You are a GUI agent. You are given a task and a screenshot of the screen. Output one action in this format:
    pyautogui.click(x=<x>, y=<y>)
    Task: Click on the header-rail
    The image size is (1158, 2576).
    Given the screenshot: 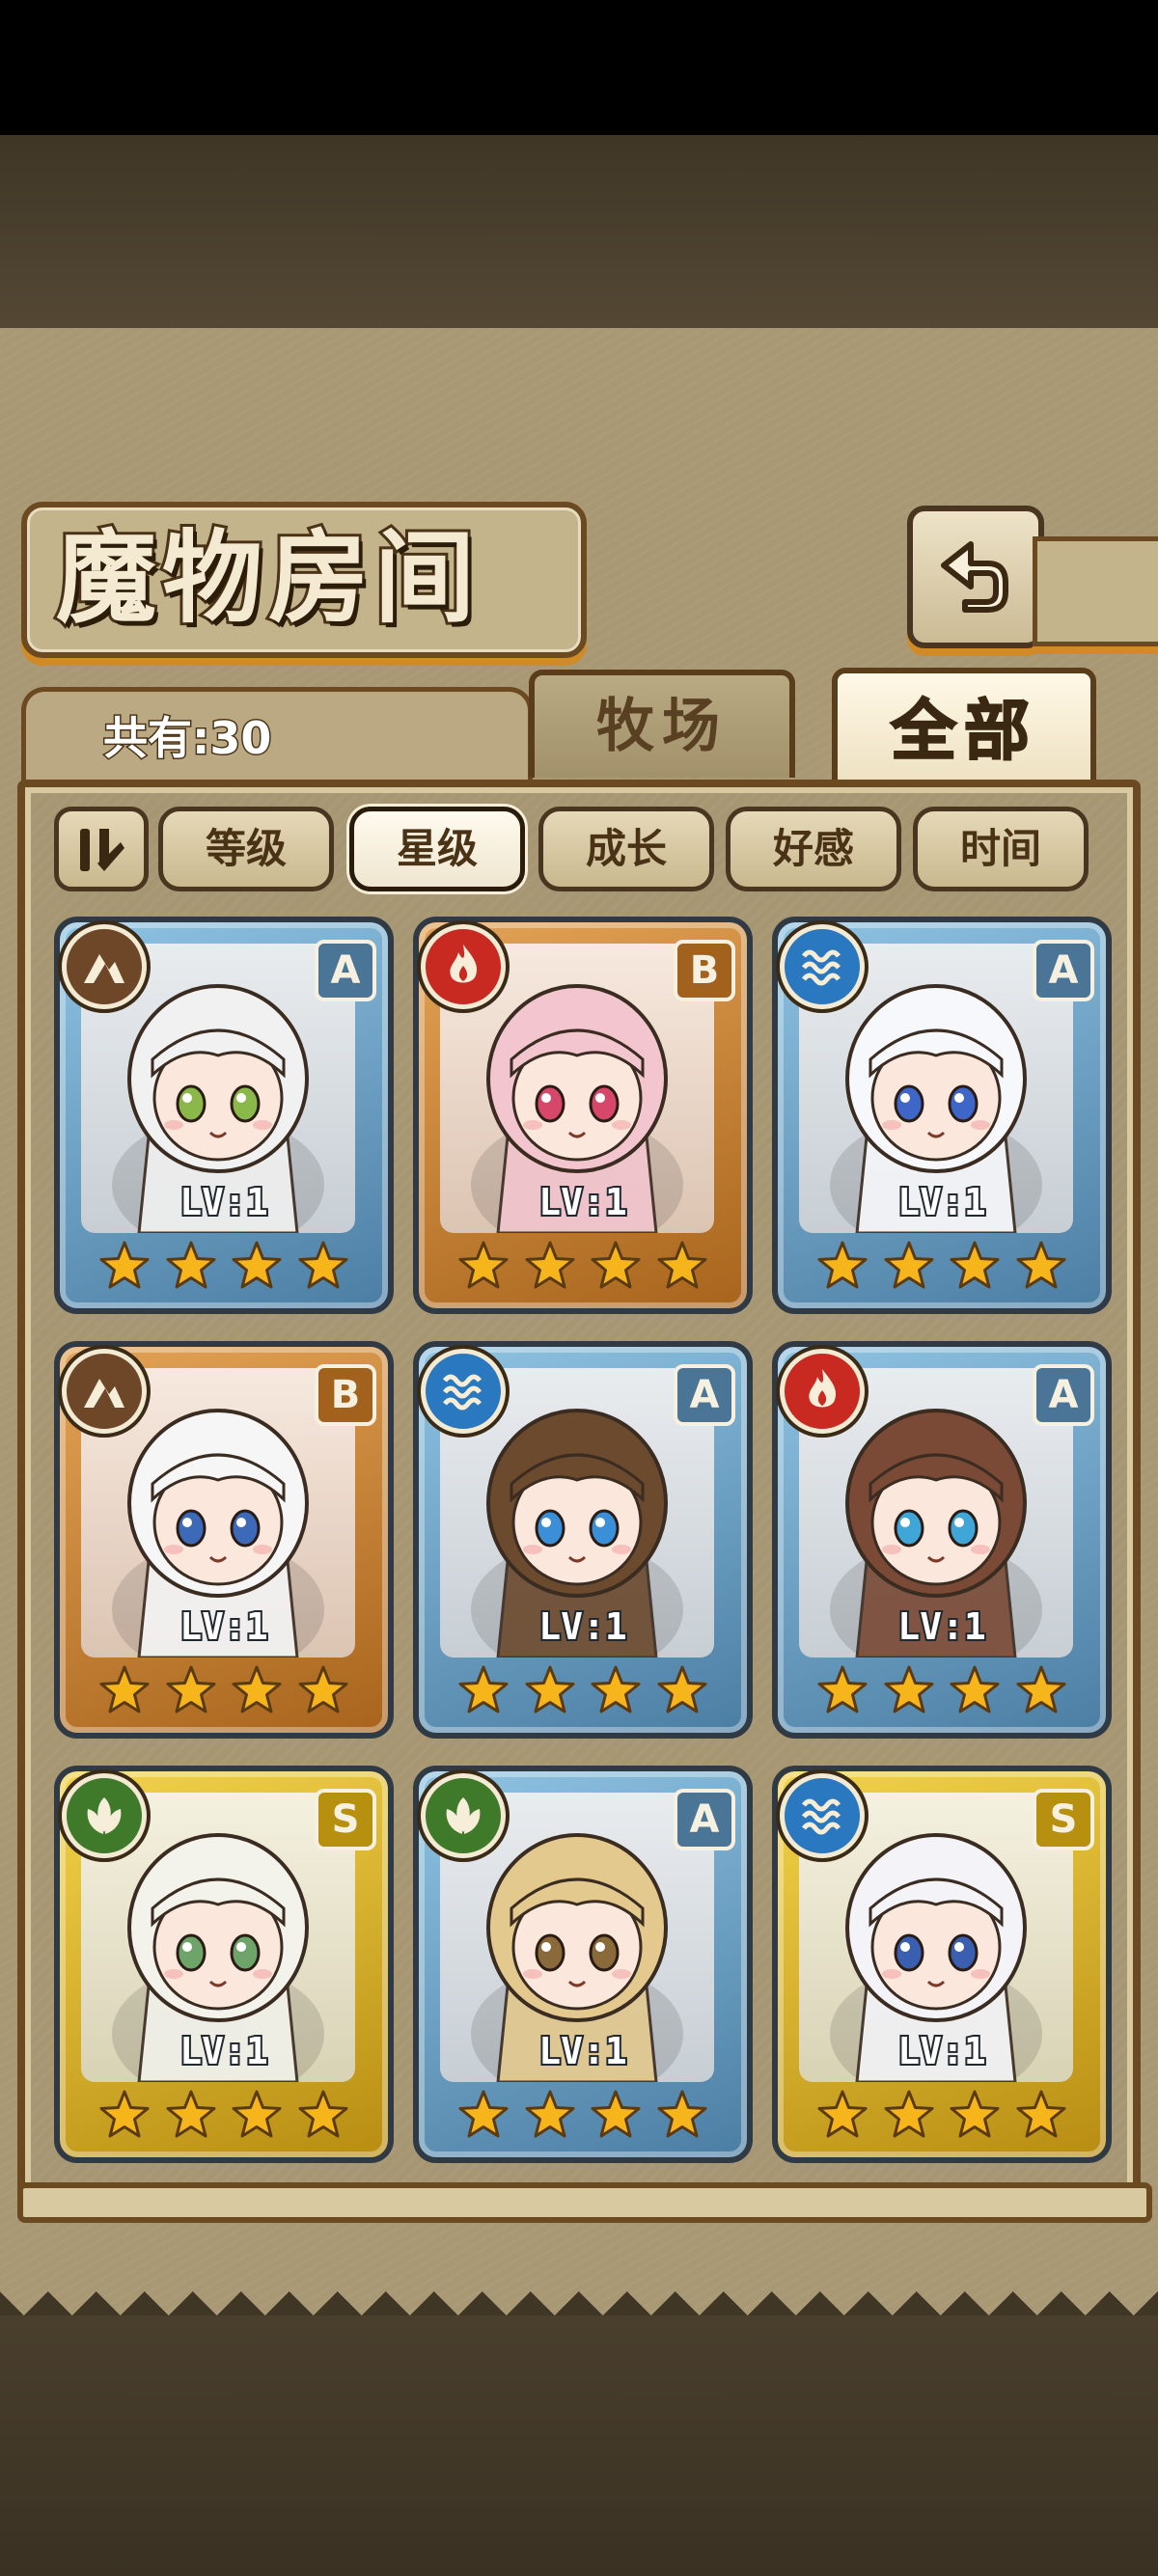 What is the action you would take?
    pyautogui.click(x=1095, y=591)
    